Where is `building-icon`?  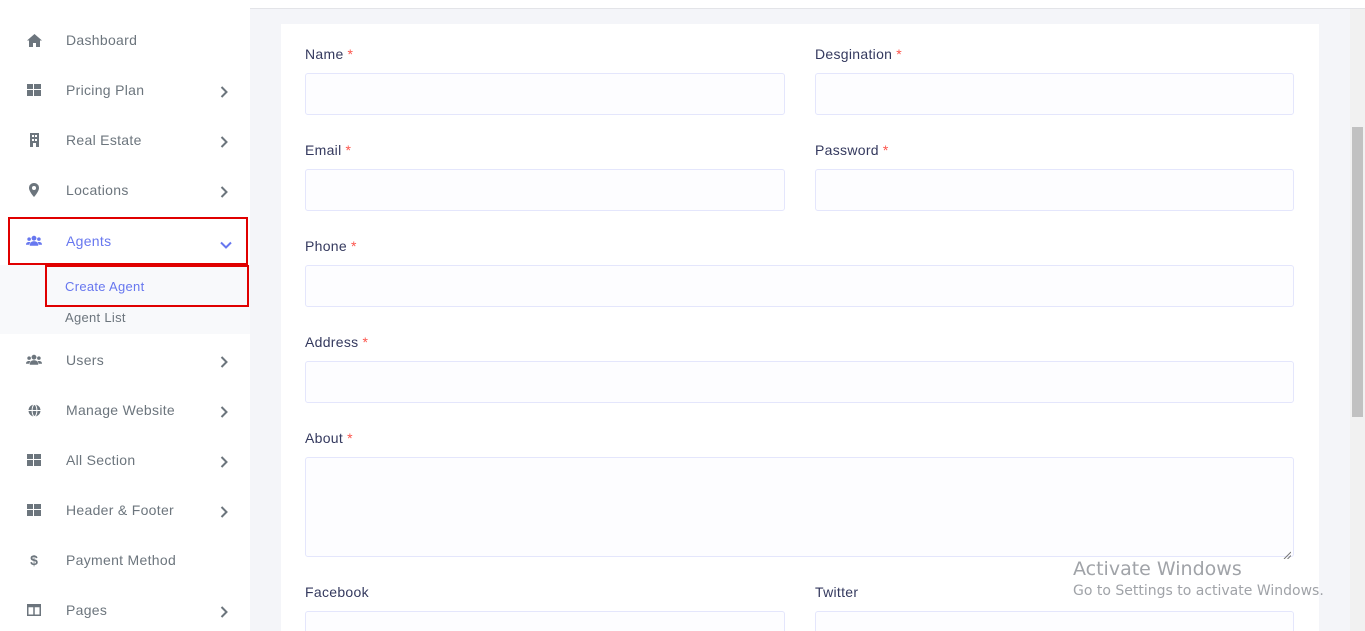 building-icon is located at coordinates (34, 140).